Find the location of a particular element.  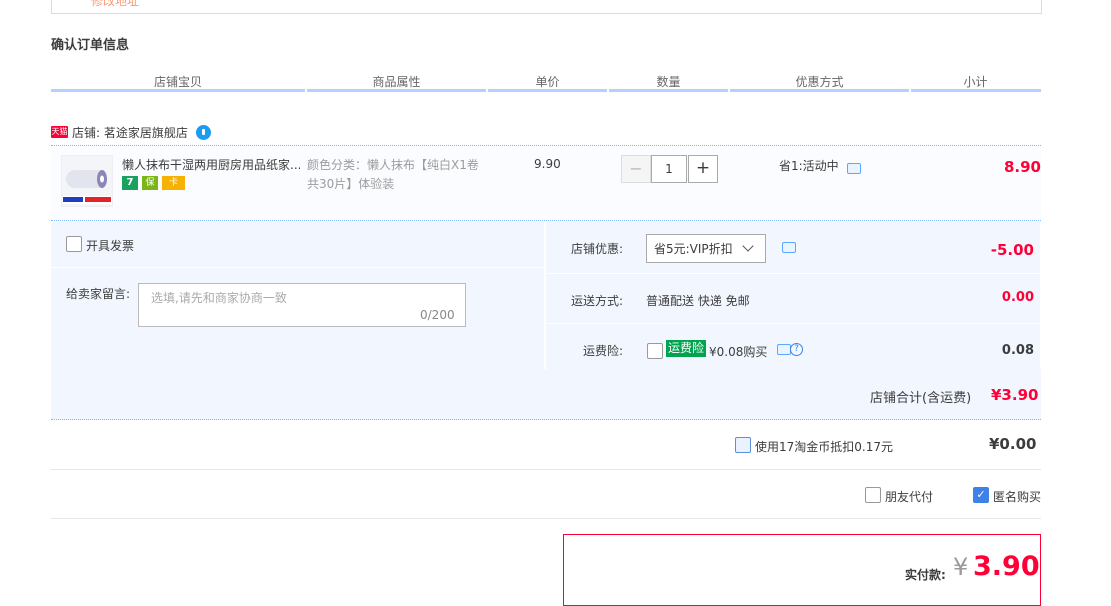

insurance-tag: 运费险 is located at coordinates (686, 348).